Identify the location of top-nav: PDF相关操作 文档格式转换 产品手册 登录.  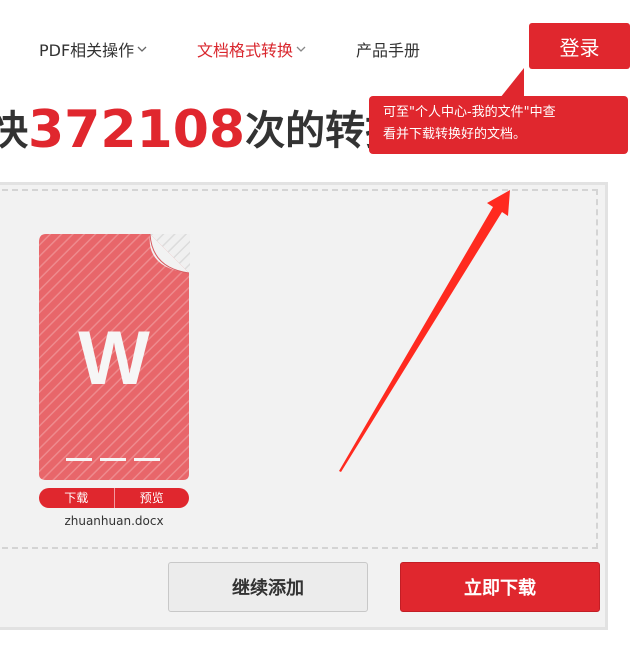
(315, 45).